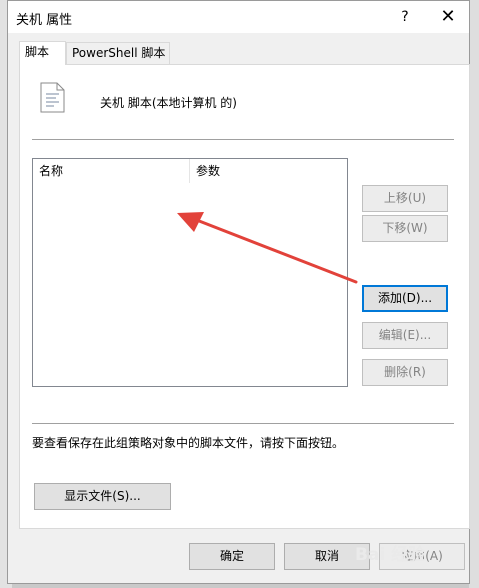 This screenshot has height=588, width=479. What do you see at coordinates (390, 555) in the screenshot?
I see `watermark-text: Bai 经验` at bounding box center [390, 555].